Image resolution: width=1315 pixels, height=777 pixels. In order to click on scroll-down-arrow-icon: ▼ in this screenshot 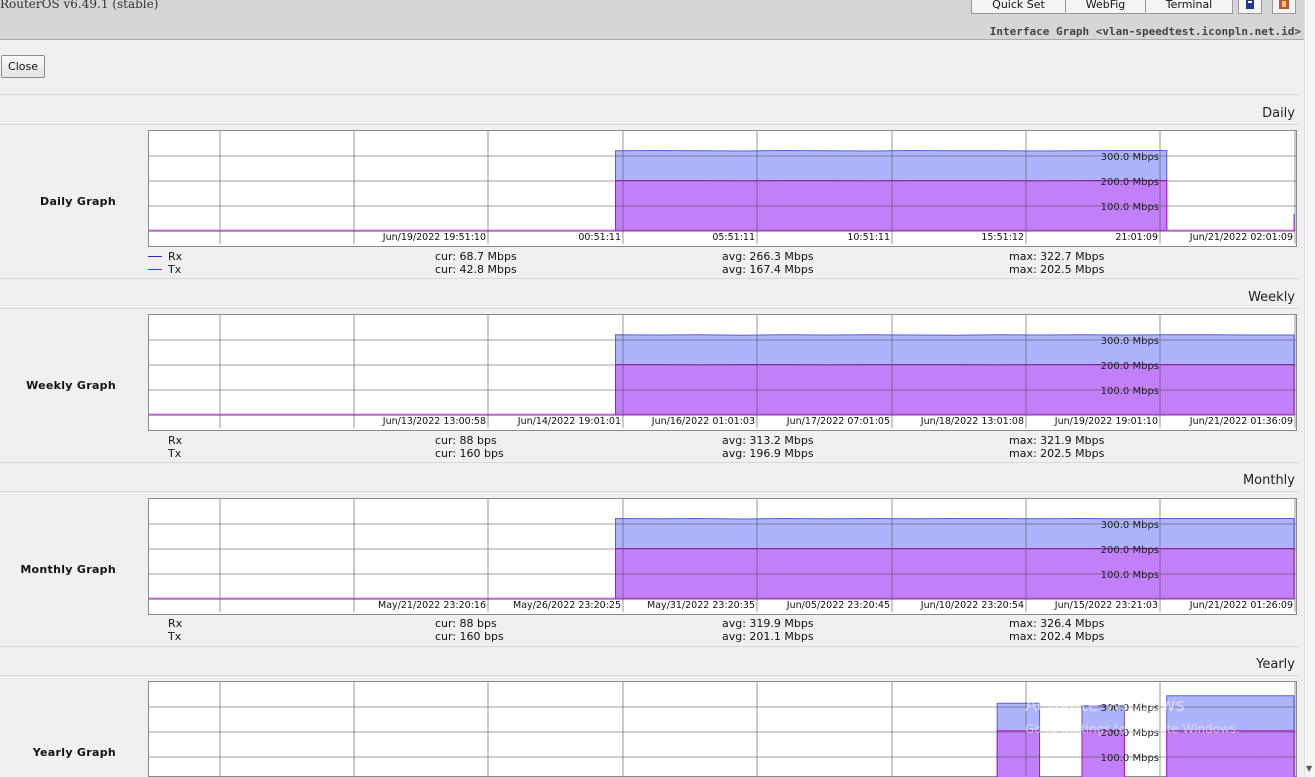, I will do `click(1309, 768)`.